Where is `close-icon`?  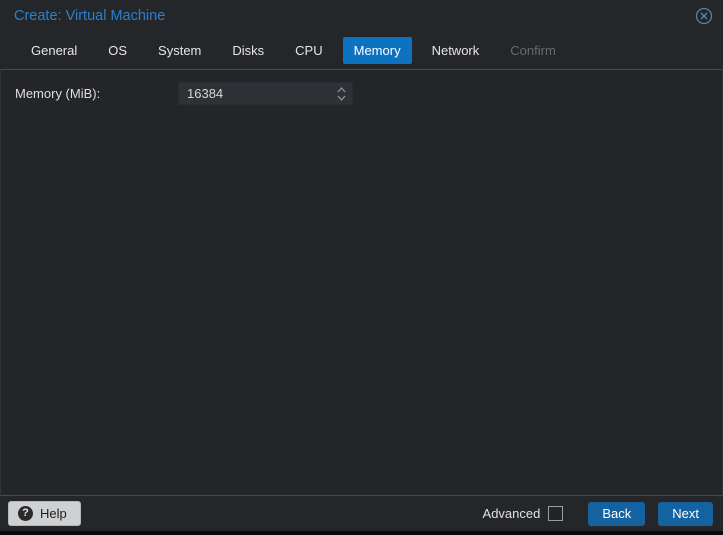 close-icon is located at coordinates (704, 16).